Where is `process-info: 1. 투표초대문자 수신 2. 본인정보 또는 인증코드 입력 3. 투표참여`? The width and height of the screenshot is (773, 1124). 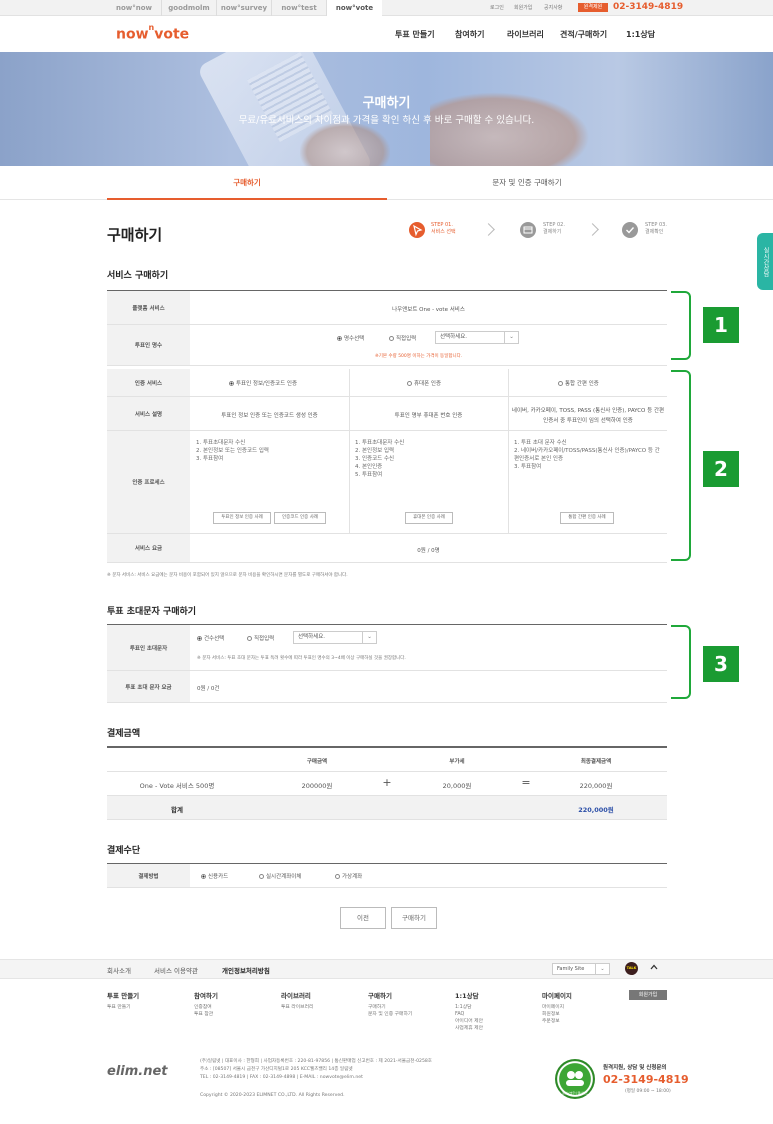 process-info: 1. 투표초대문자 수신 2. 본인정보 또는 인증코드 입력 3. 투표참여 is located at coordinates (271, 451).